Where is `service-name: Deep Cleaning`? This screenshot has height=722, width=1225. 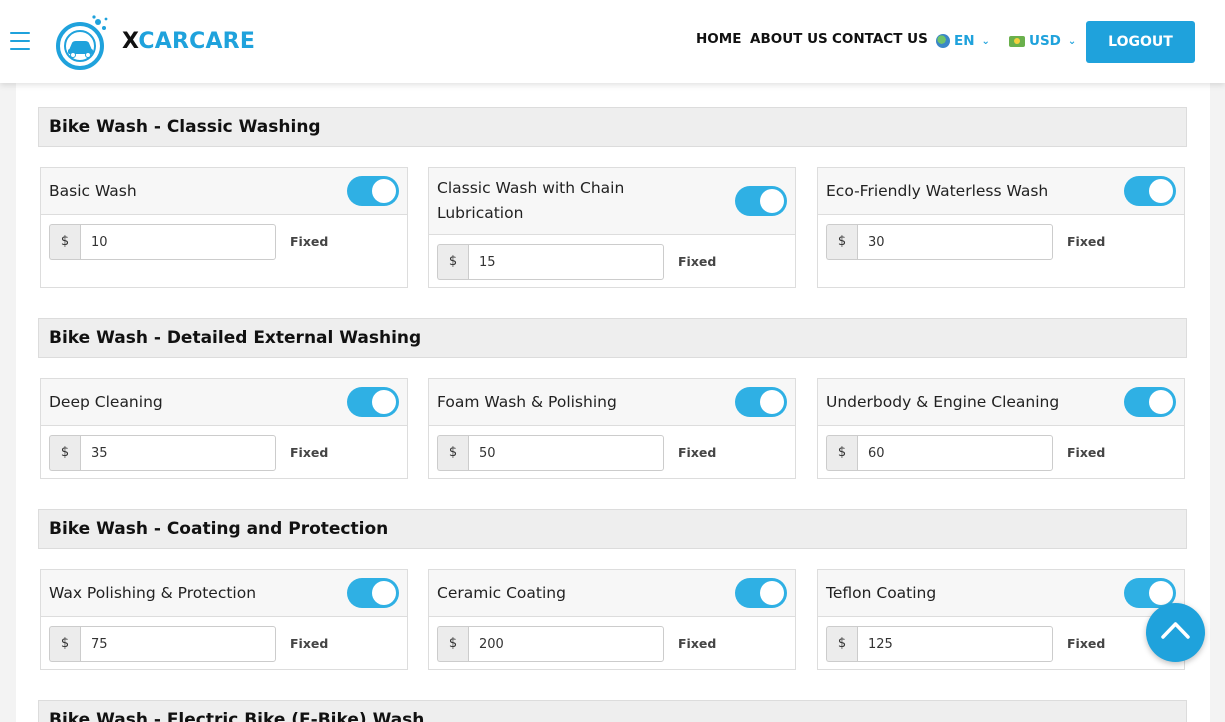 service-name: Deep Cleaning is located at coordinates (106, 402).